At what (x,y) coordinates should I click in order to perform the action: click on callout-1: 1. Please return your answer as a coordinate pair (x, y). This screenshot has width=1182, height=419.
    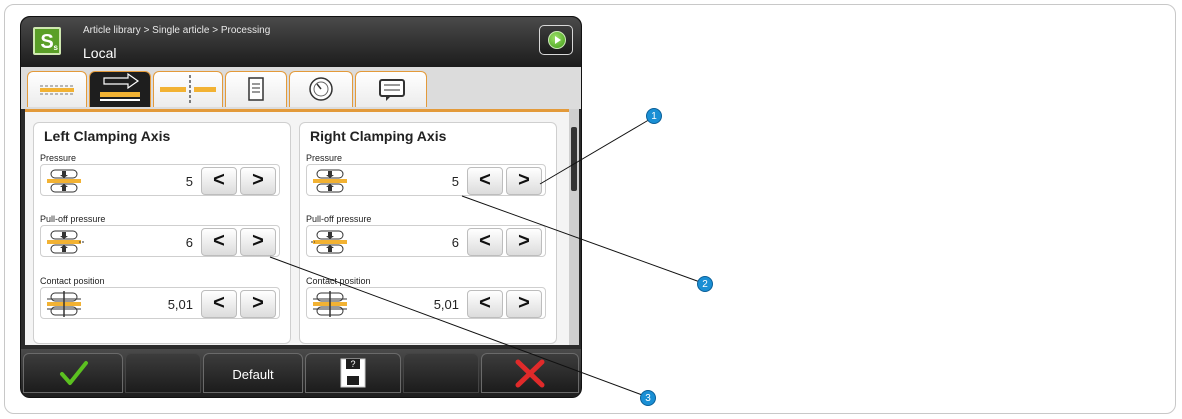
    Looking at the image, I should click on (654, 116).